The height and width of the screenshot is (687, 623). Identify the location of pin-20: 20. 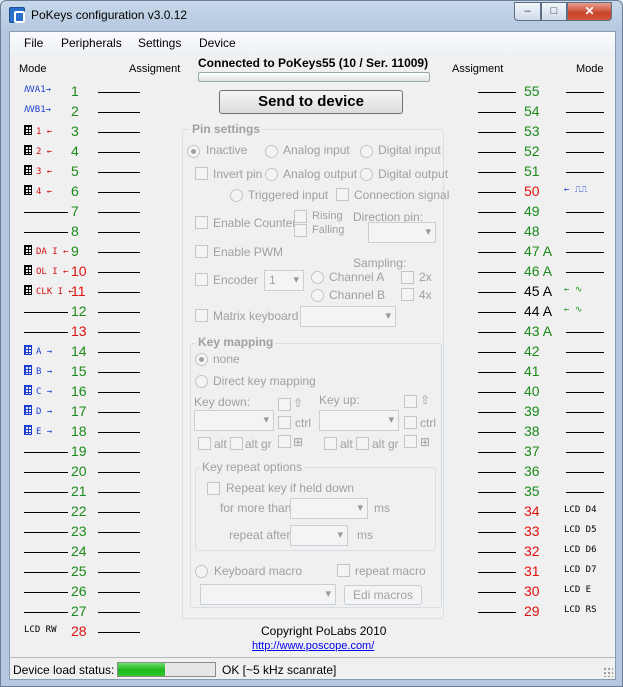
(79, 472).